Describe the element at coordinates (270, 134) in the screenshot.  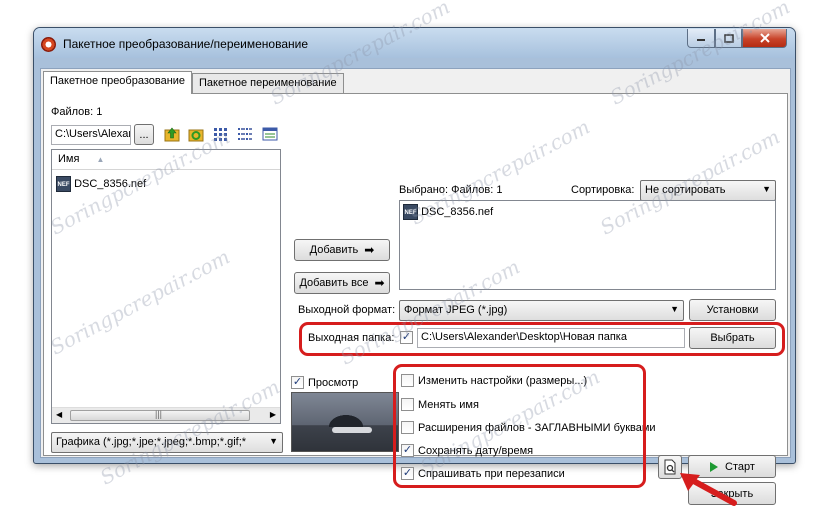
I see `details-view-icon` at that location.